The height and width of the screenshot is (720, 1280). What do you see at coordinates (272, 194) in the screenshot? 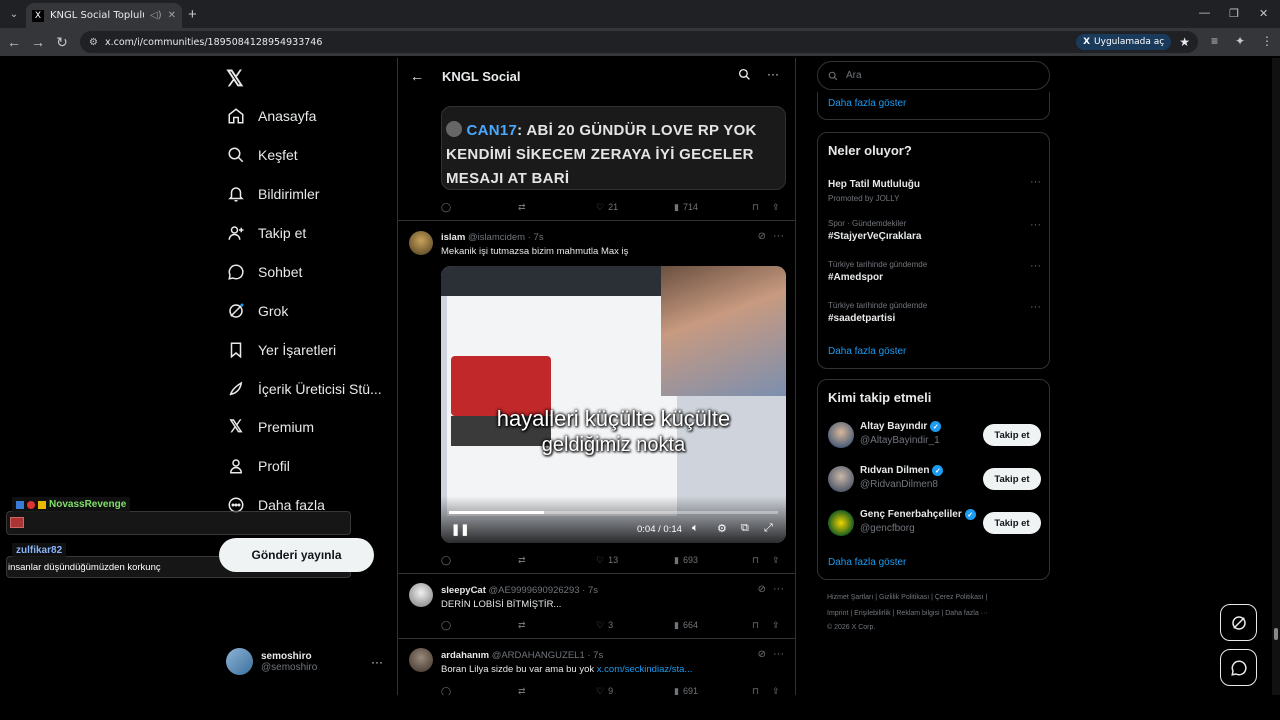
I see `nav-item-notifications: Bildirimler` at bounding box center [272, 194].